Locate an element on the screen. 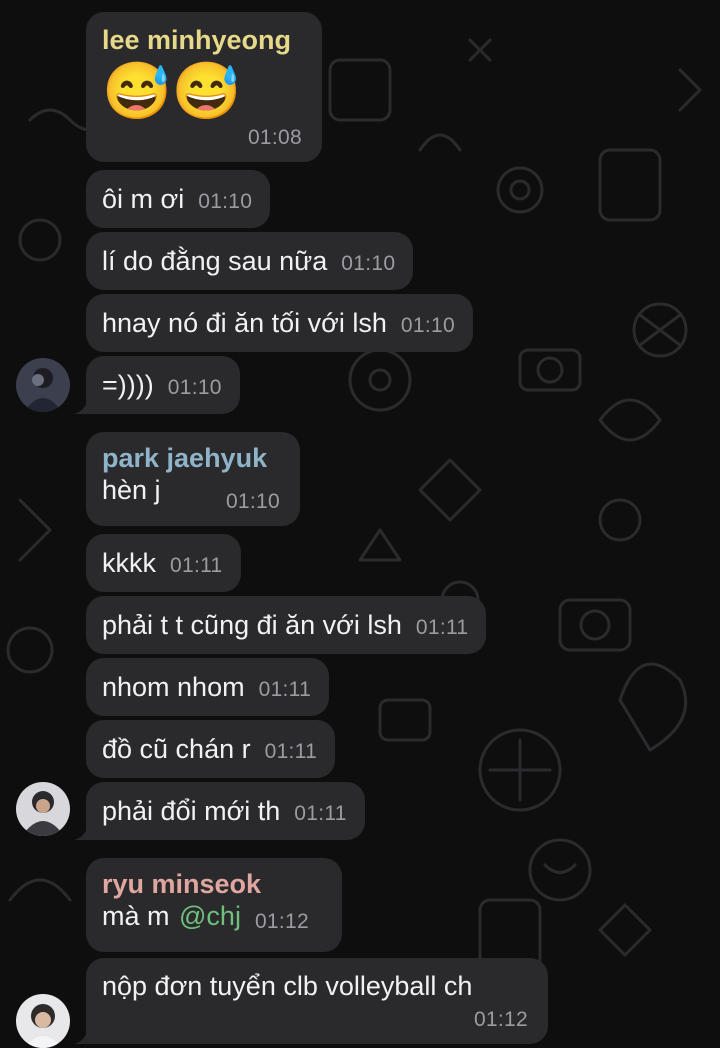  message-bubble: nộp đơn tuyển clb volleyball ch 01:12 is located at coordinates (317, 1001).